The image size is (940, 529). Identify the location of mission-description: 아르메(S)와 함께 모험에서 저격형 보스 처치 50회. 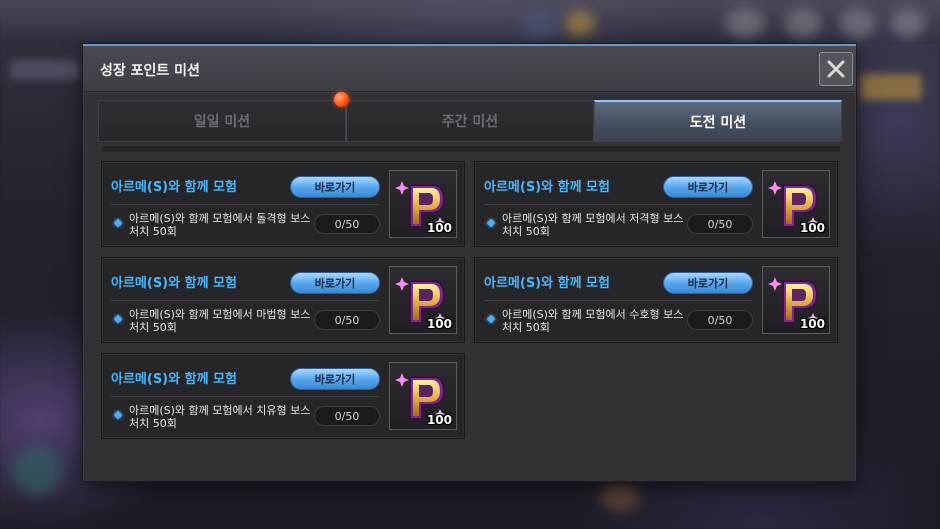
(593, 225).